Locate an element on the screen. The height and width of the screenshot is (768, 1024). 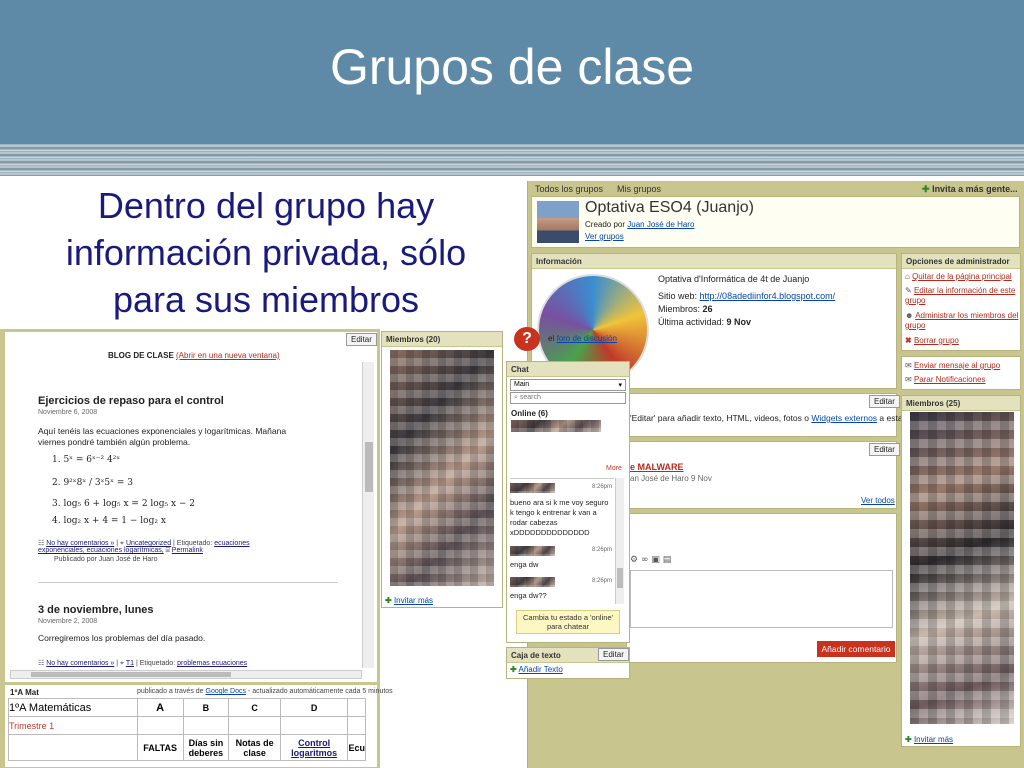
image-icon: ▣ is located at coordinates (655, 560).